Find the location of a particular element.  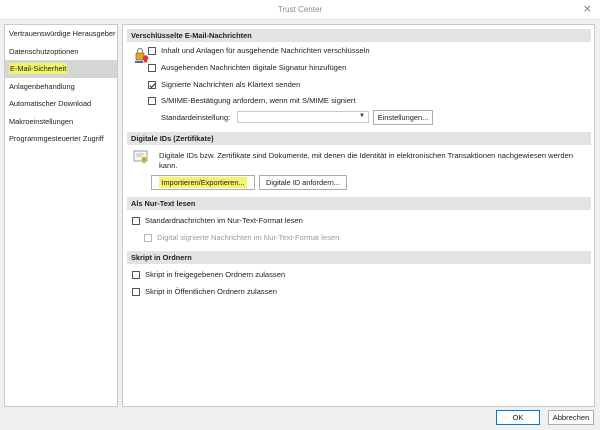

default-setting-label: Standardeinstellung: is located at coordinates (196, 117).